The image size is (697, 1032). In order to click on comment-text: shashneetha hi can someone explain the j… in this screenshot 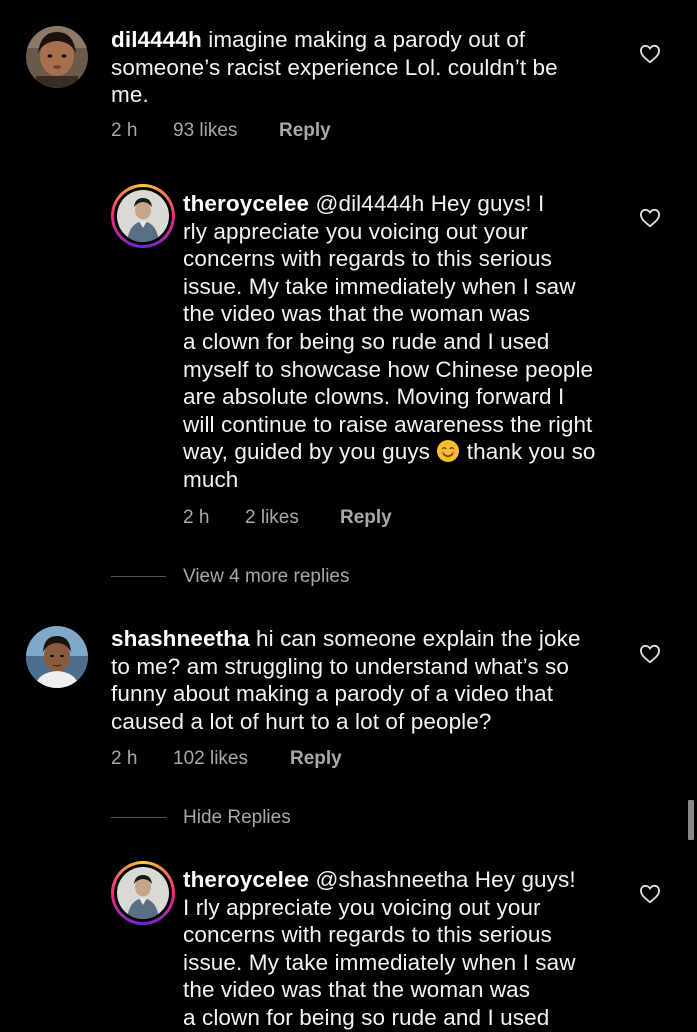, I will do `click(346, 680)`.